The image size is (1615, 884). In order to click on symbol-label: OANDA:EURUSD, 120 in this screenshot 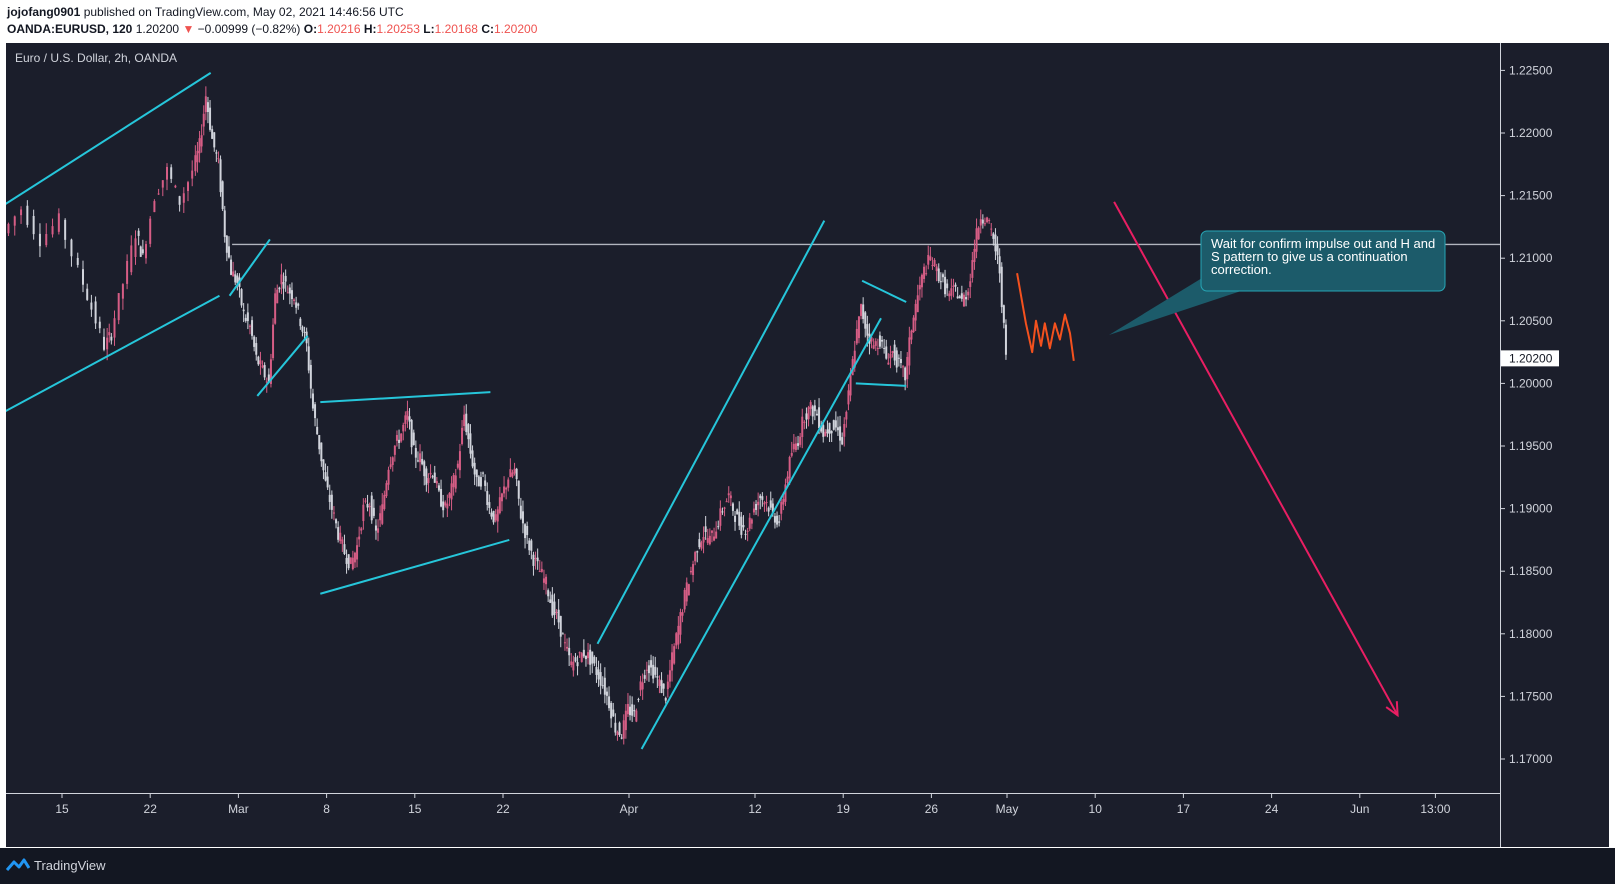, I will do `click(70, 29)`.